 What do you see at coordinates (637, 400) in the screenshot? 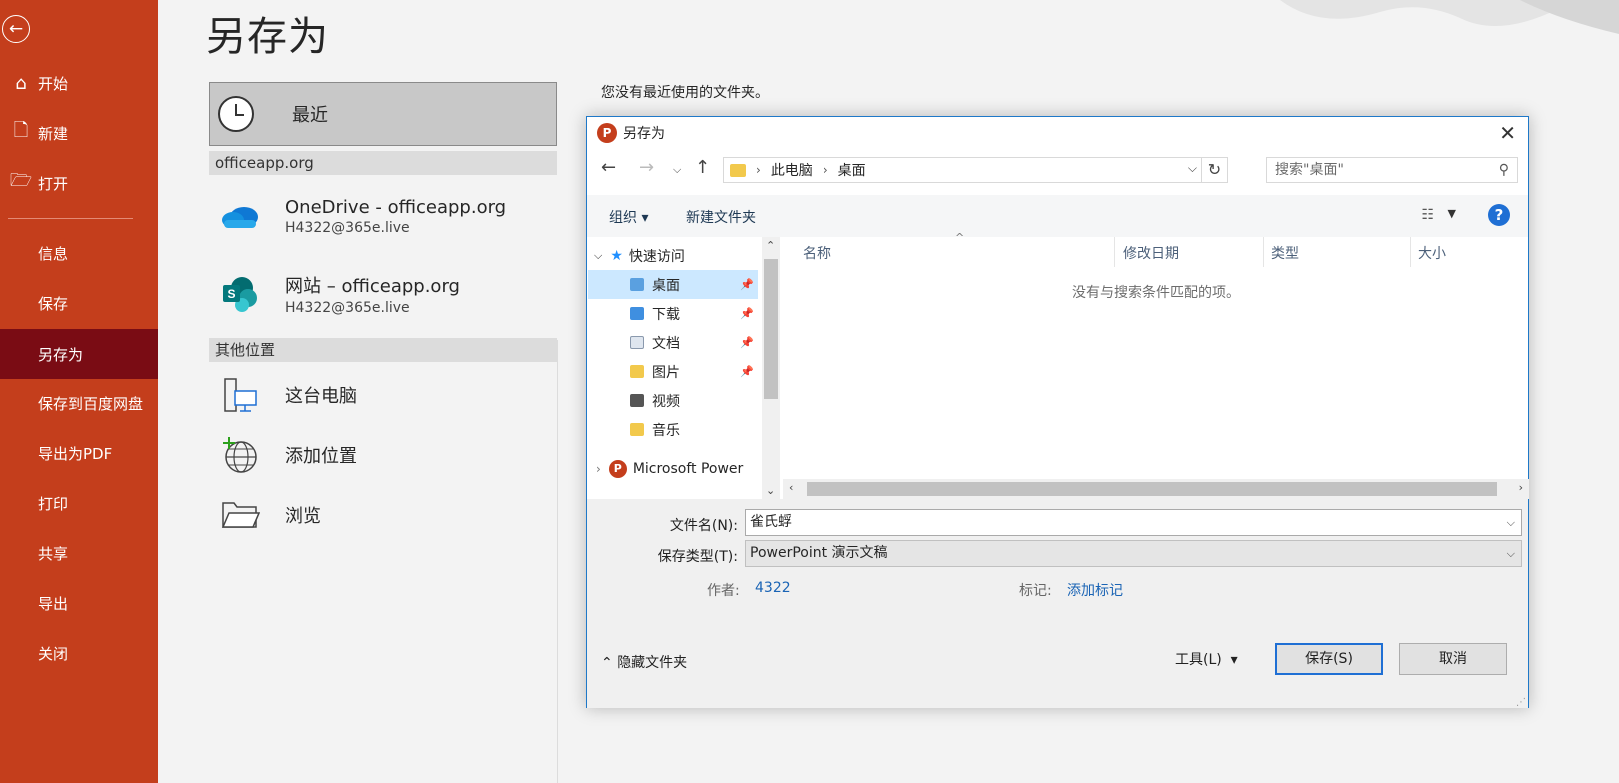
I see `videos-folder-icon` at bounding box center [637, 400].